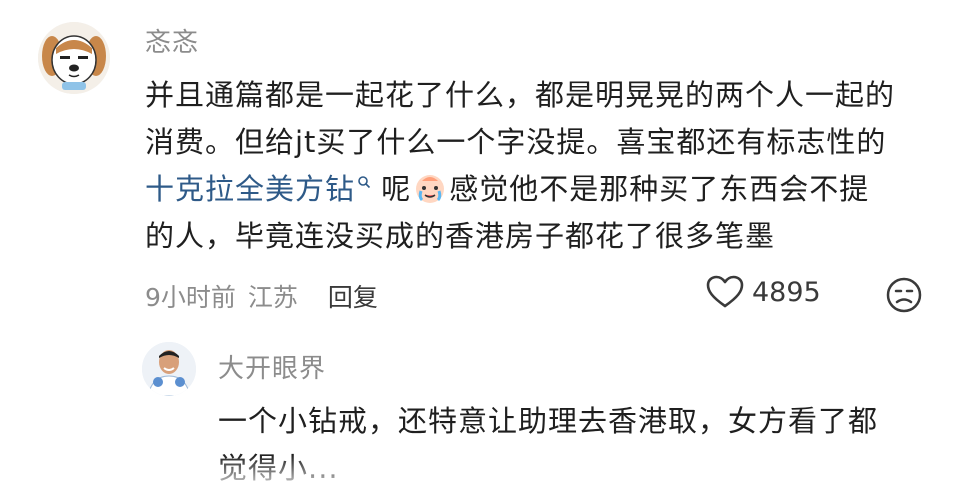 The height and width of the screenshot is (492, 960). What do you see at coordinates (272, 366) in the screenshot?
I see `reply-username: 大开眼界` at bounding box center [272, 366].